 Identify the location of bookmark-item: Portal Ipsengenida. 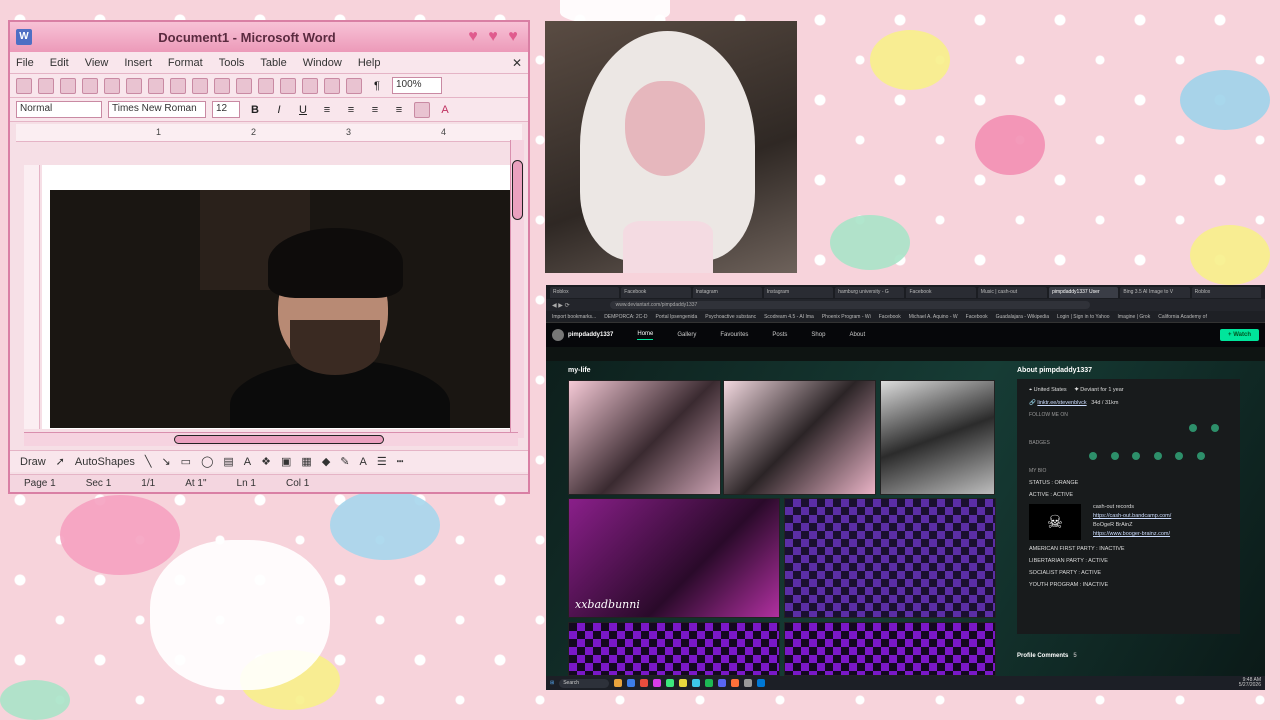
(677, 317).